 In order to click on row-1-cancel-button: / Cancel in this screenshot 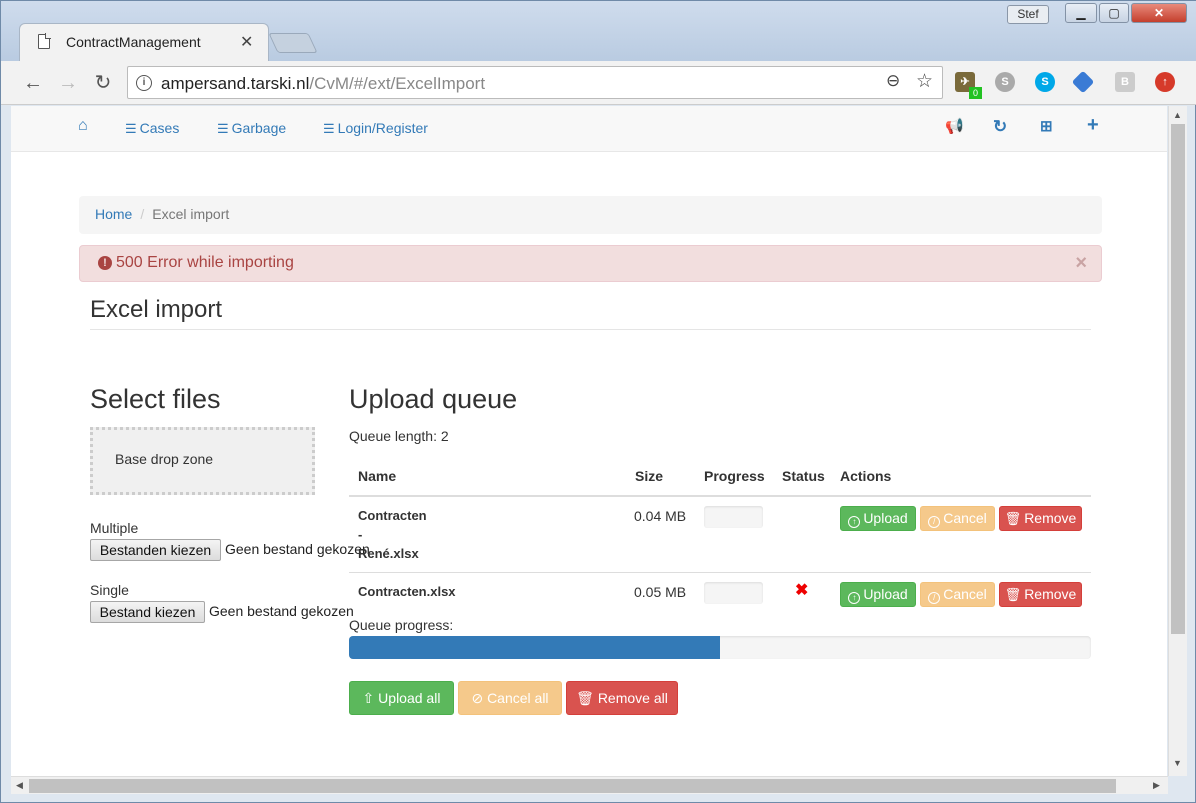, I will do `click(957, 518)`.